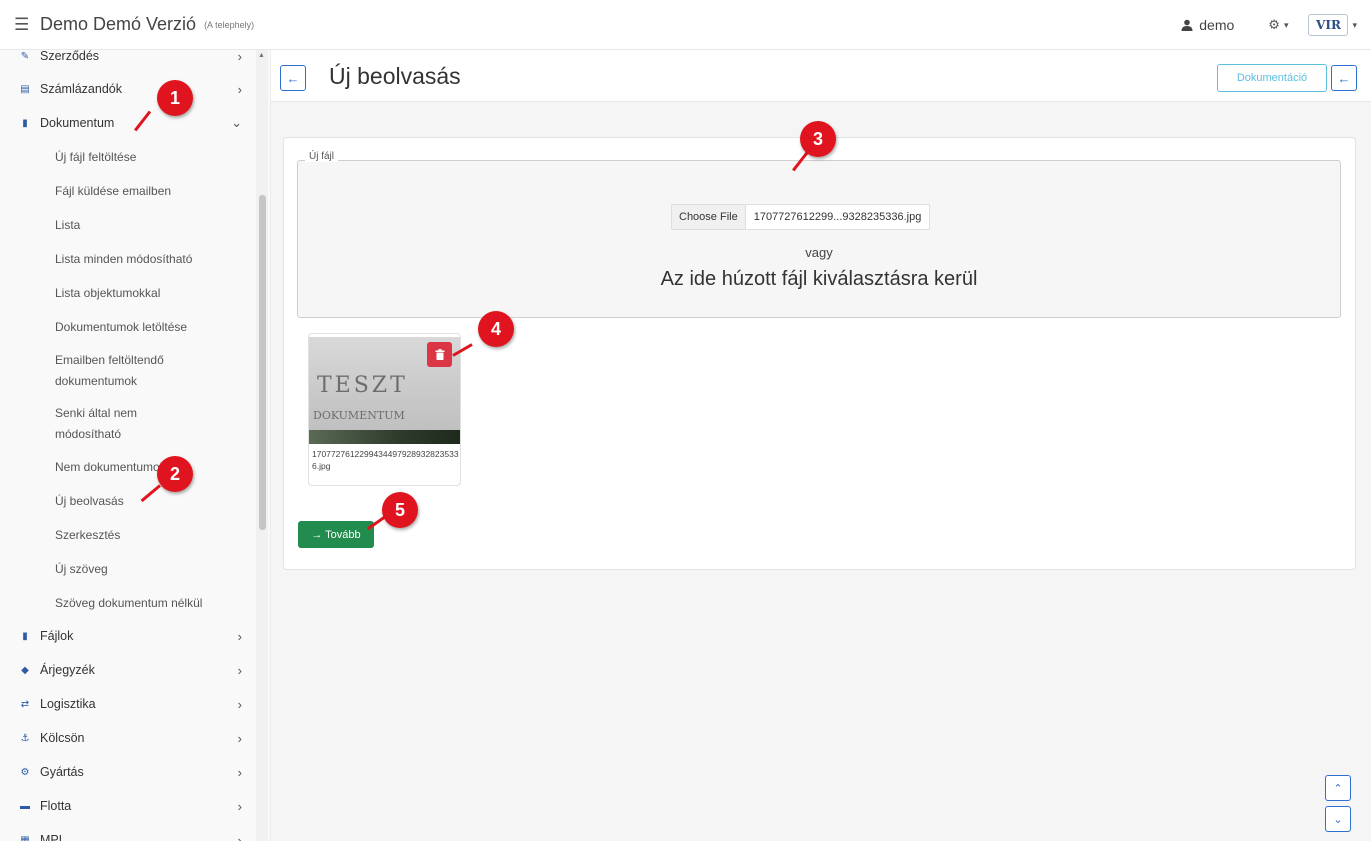 This screenshot has height=841, width=1371. I want to click on fieldset-legend: Új fájl, so click(322, 156).